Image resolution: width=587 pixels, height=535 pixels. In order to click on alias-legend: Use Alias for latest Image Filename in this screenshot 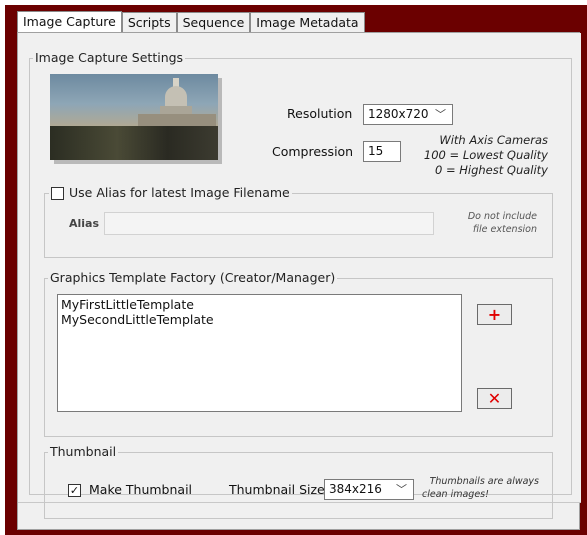, I will do `click(170, 193)`.